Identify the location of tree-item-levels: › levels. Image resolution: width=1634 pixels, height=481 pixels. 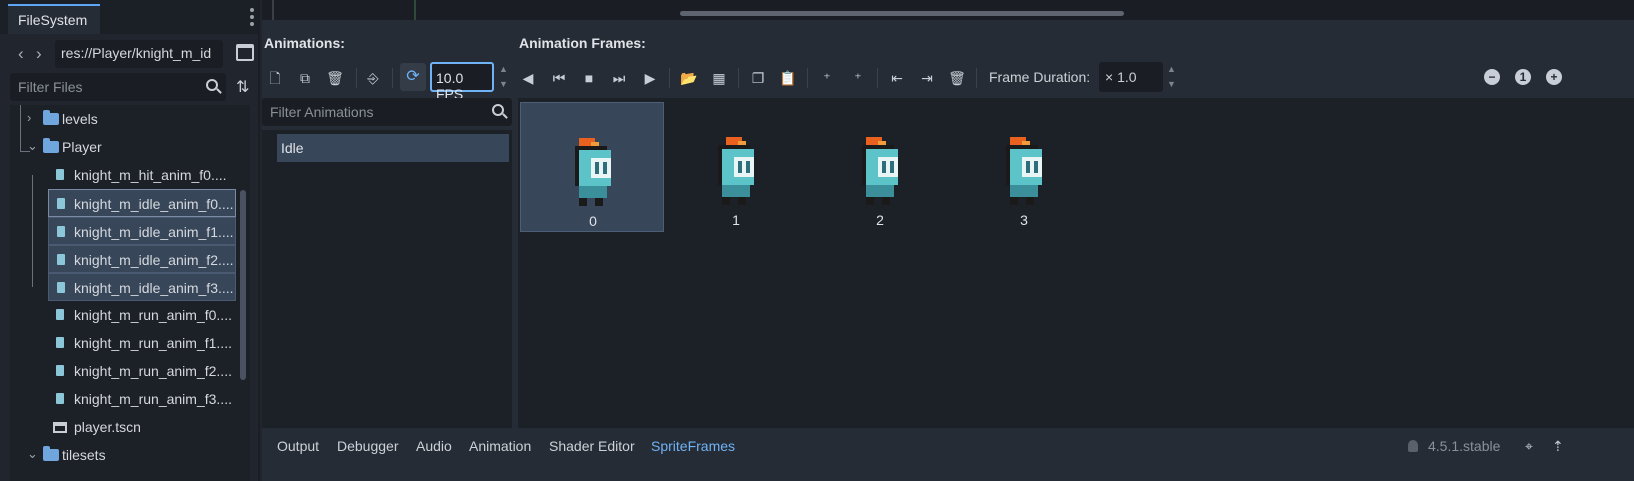
(124, 119).